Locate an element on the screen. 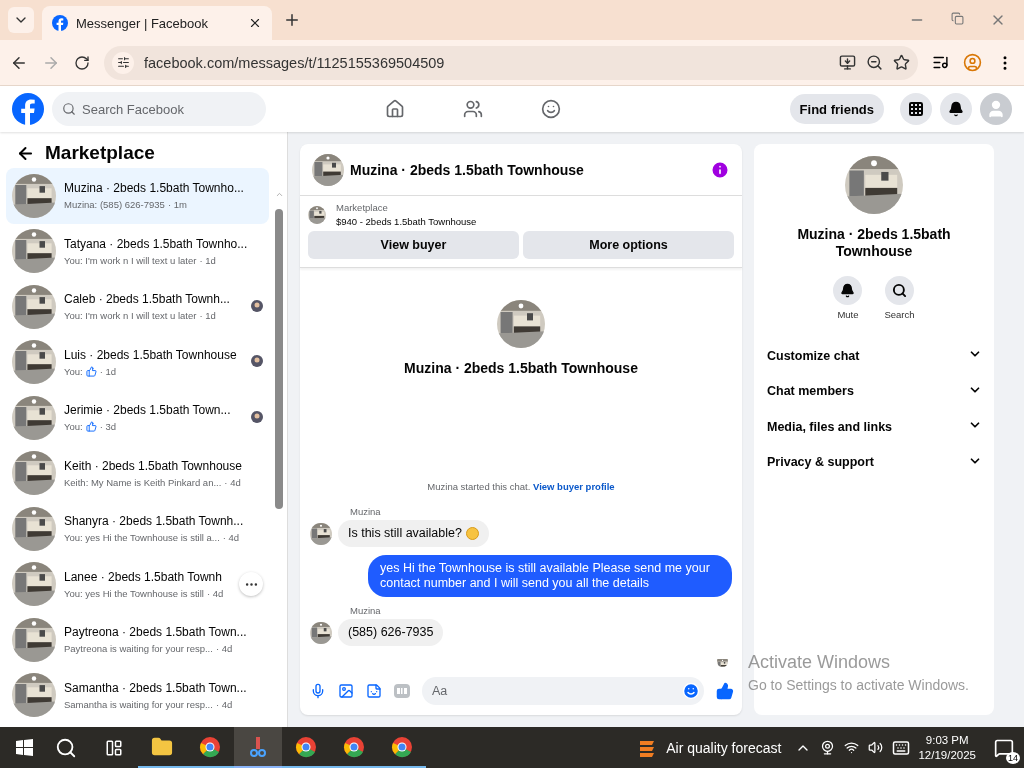  contact-name: Muzina · 2beds 1.5bath Townhouse is located at coordinates (874, 243).